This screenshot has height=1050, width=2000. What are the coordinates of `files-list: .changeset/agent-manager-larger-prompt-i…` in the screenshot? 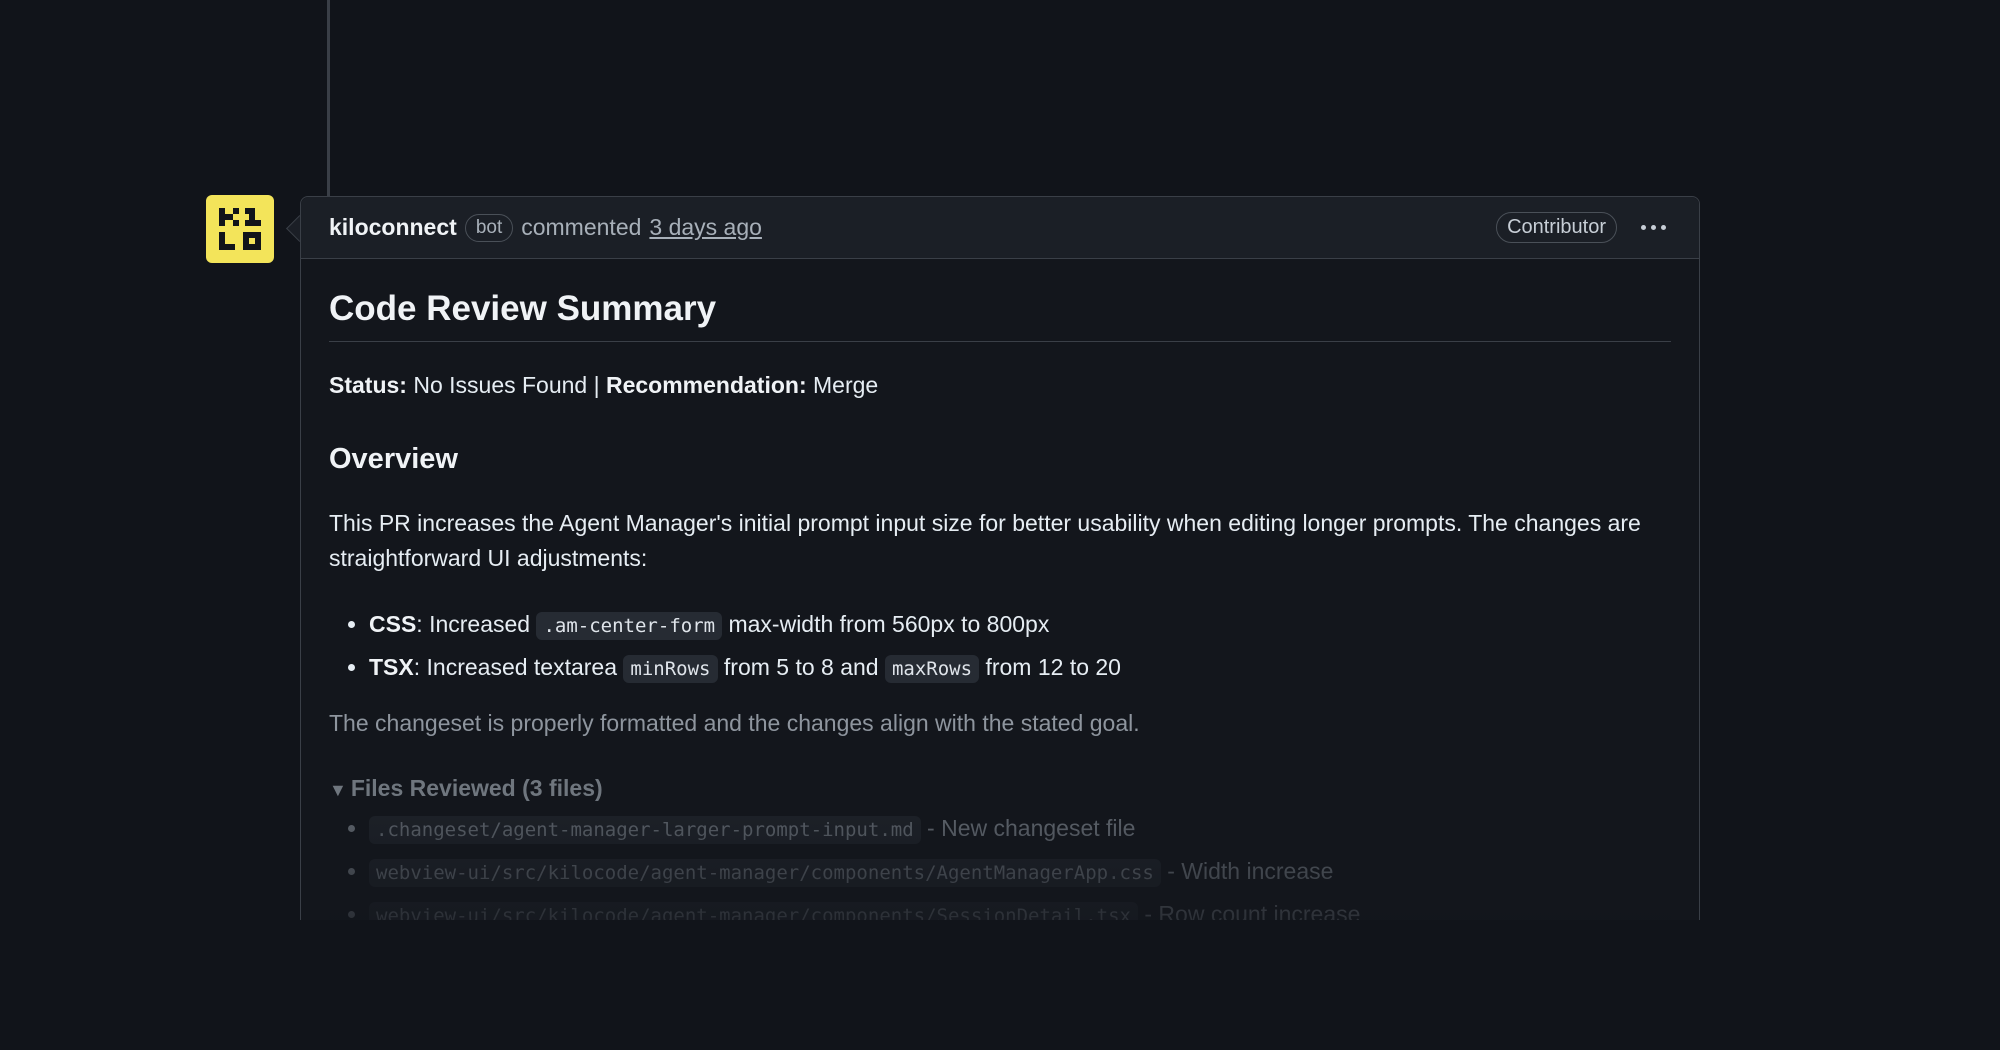 It's located at (1000, 872).